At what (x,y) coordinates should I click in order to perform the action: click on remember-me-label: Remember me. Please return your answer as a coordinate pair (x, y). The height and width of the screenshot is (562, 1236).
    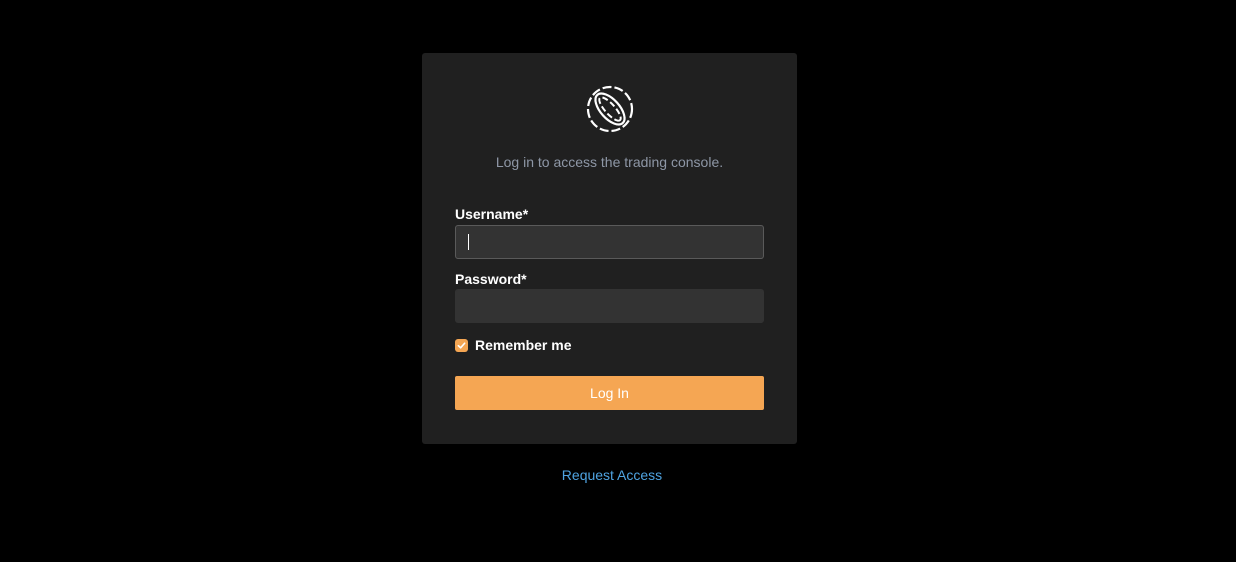
    Looking at the image, I should click on (523, 345).